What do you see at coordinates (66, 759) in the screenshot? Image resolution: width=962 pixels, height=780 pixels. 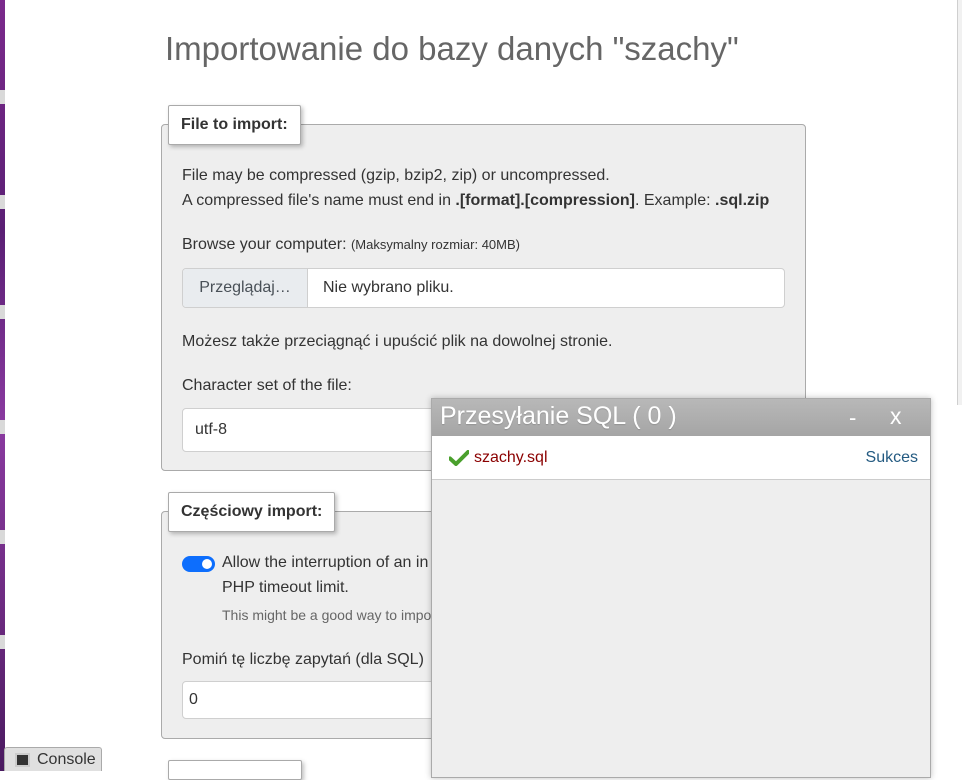 I see `console-label: Console` at bounding box center [66, 759].